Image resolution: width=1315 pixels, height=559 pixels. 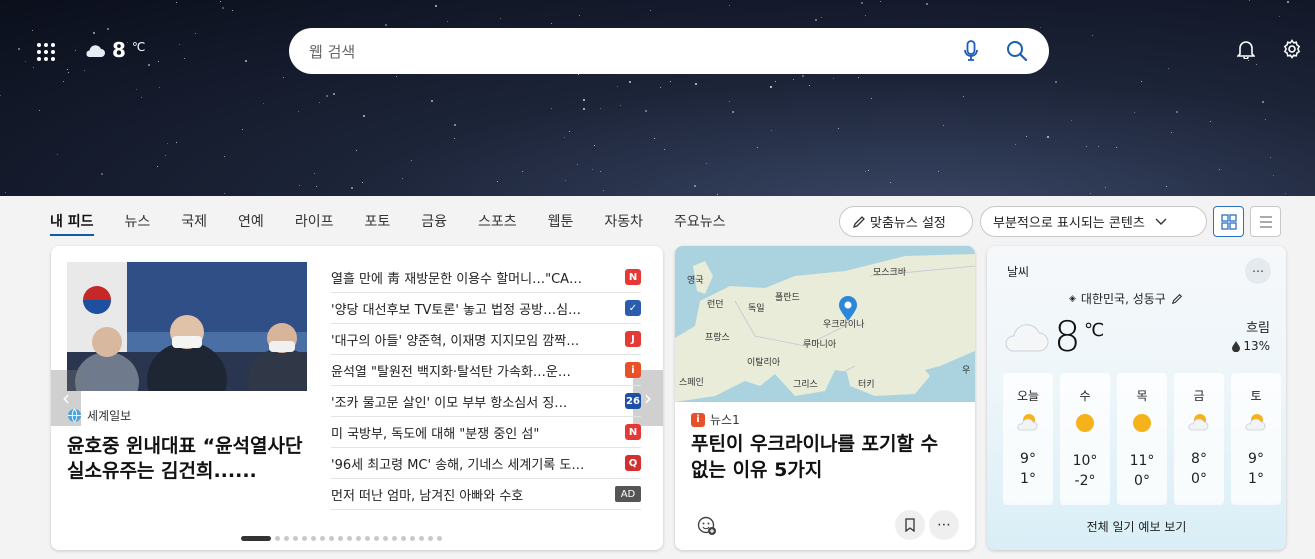 I want to click on header-temp-unit: ℃, so click(x=138, y=47).